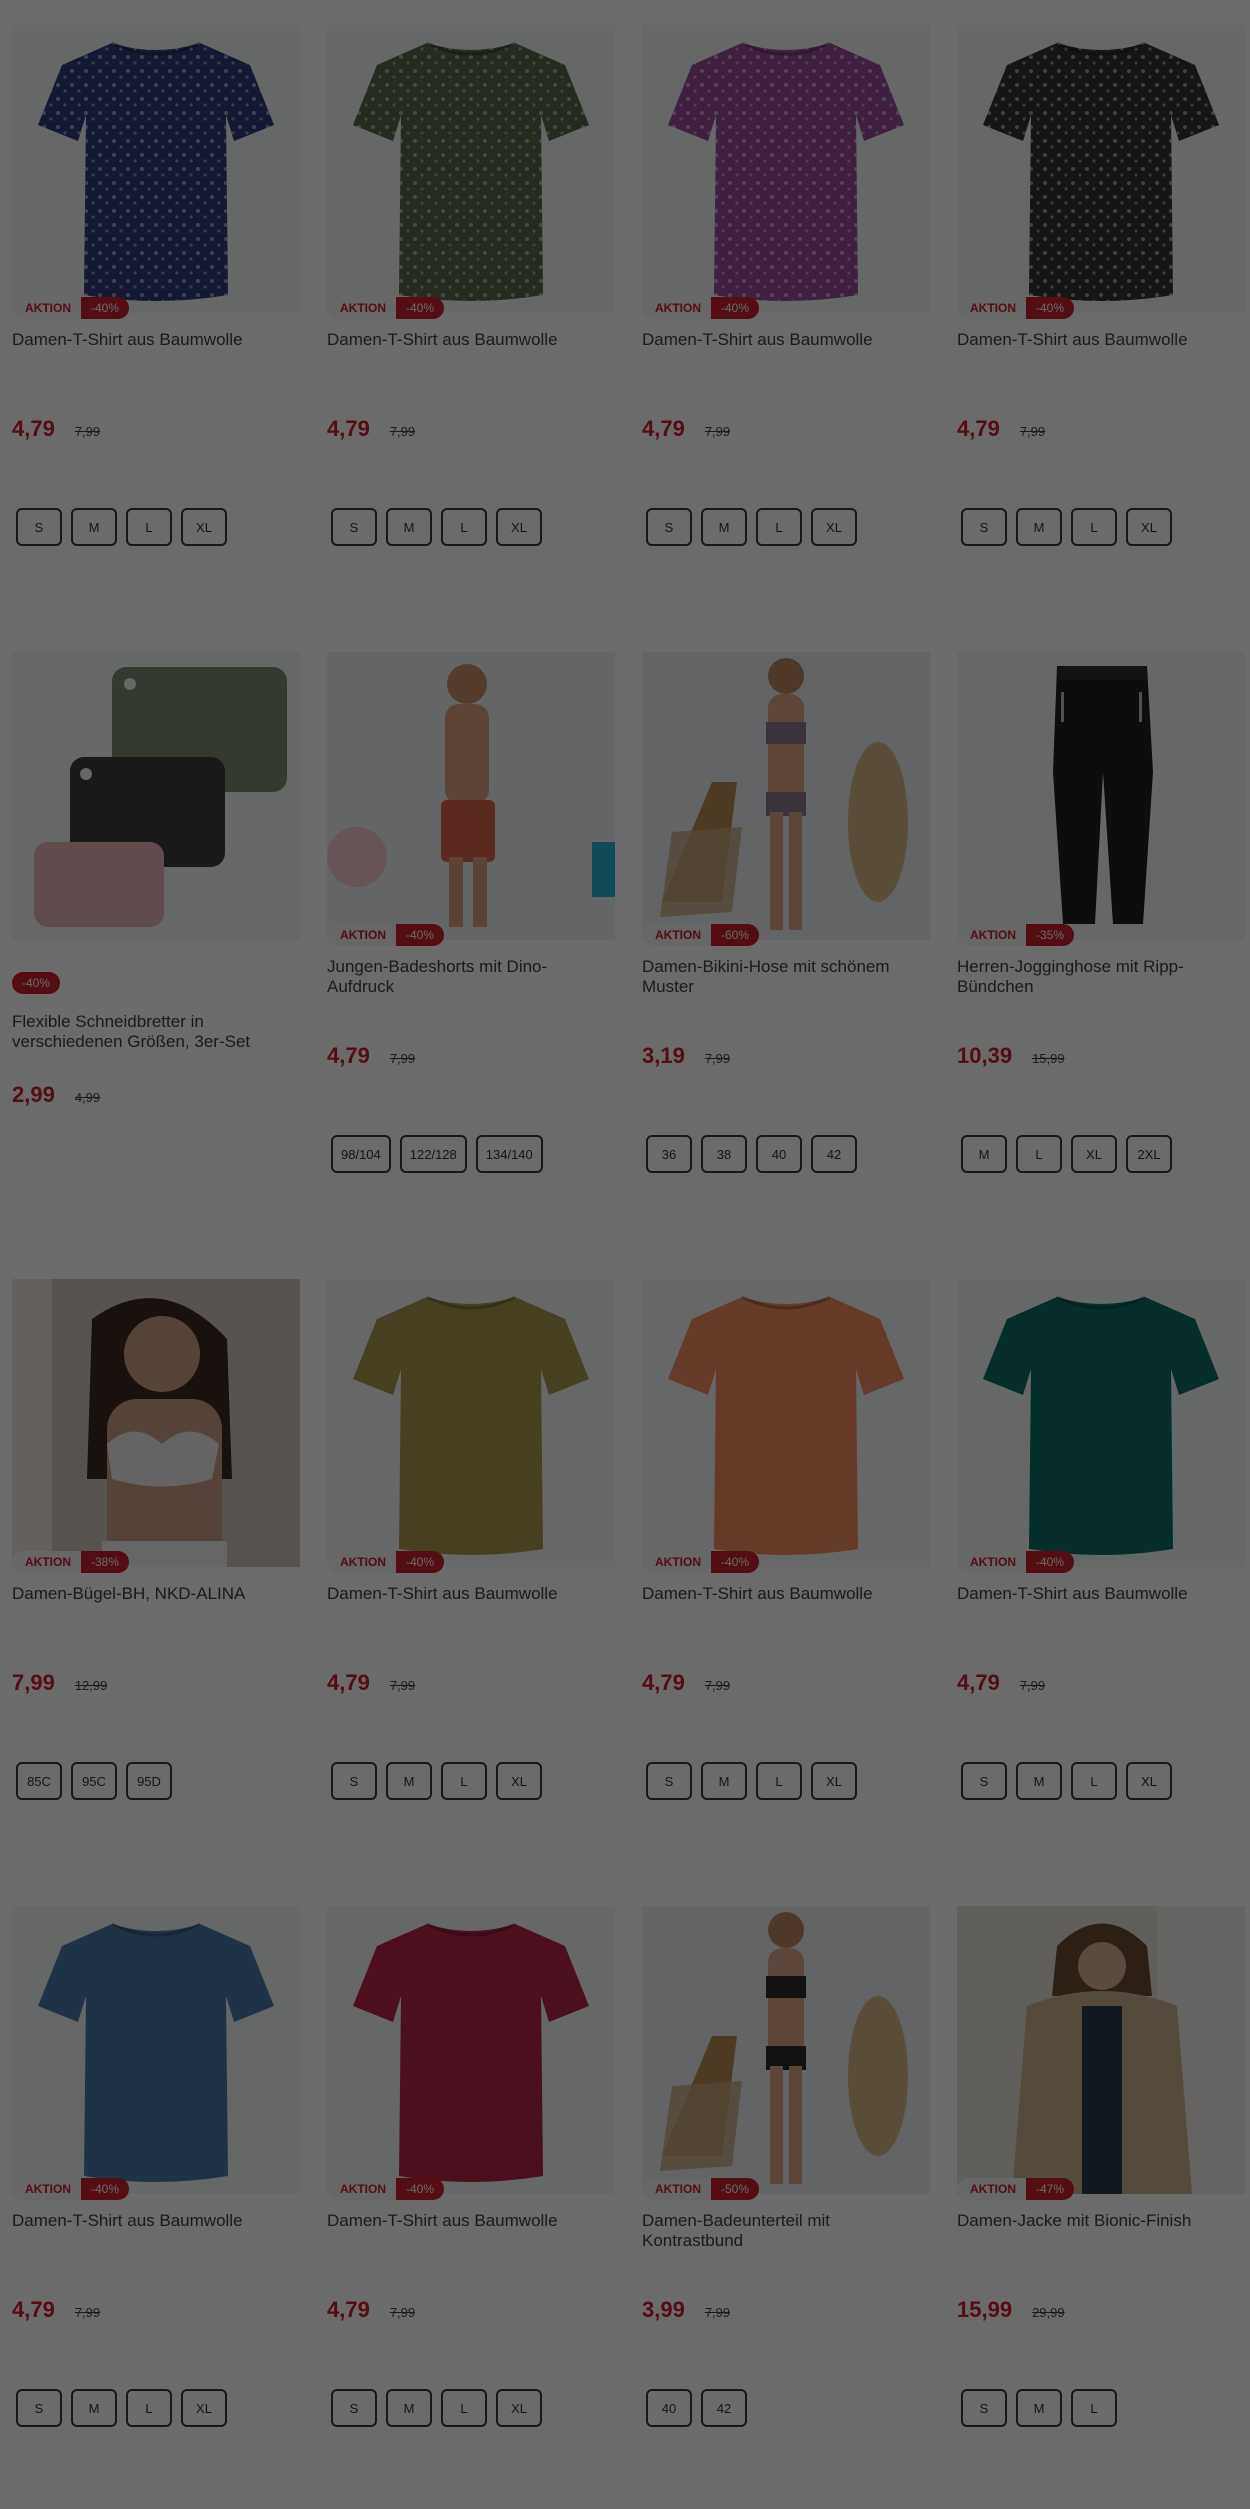 The height and width of the screenshot is (2509, 1250). What do you see at coordinates (149, 1781) in the screenshot?
I see `size-option-button: 95D` at bounding box center [149, 1781].